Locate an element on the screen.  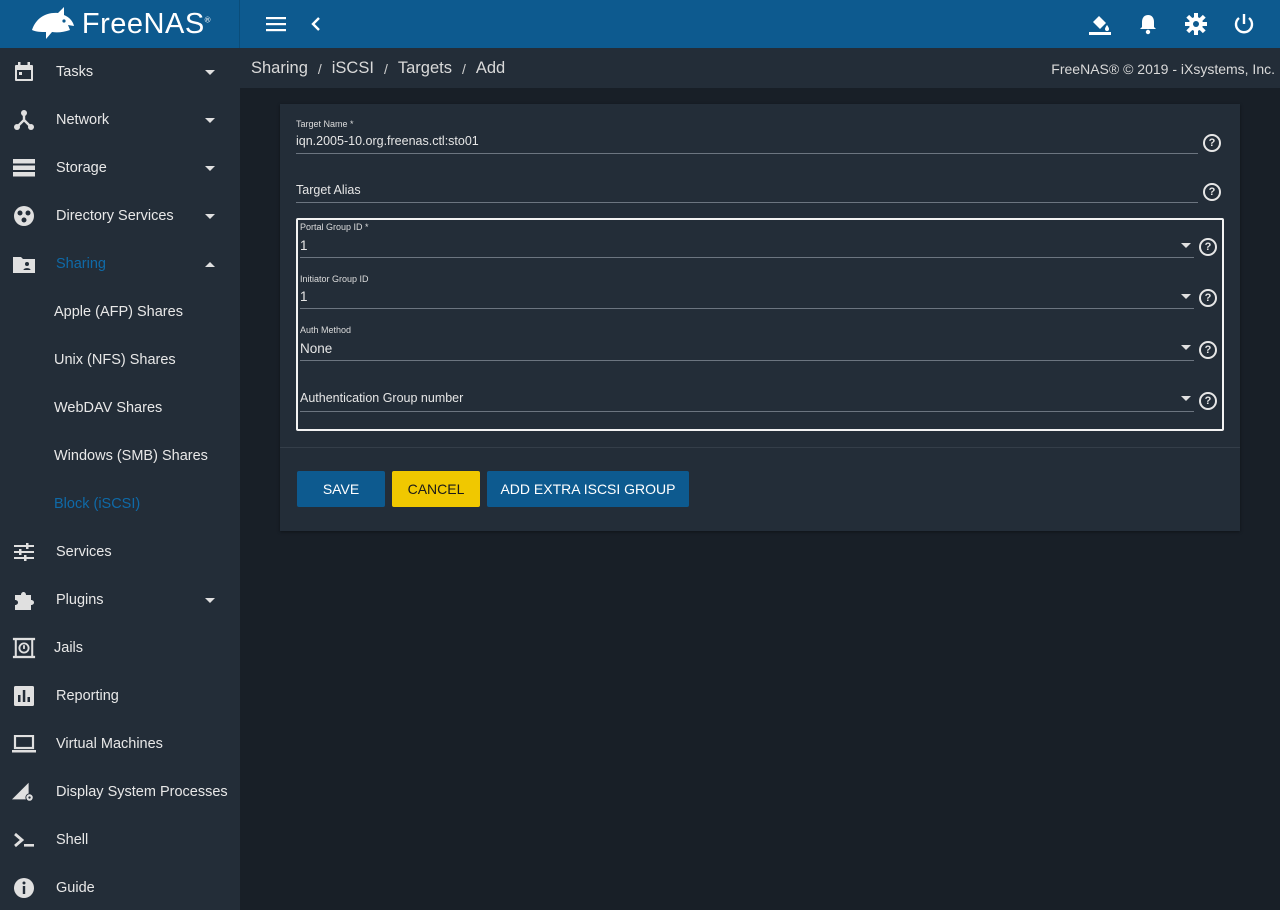
laptop-icon is located at coordinates (24, 744).